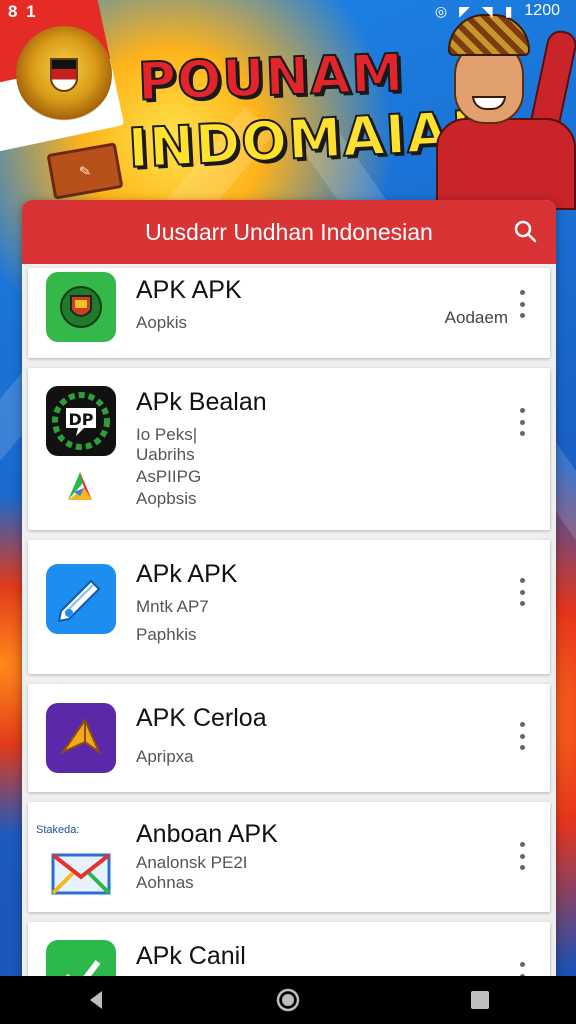 The width and height of the screenshot is (576, 1024). What do you see at coordinates (542, 10) in the screenshot?
I see `status-time: 1200` at bounding box center [542, 10].